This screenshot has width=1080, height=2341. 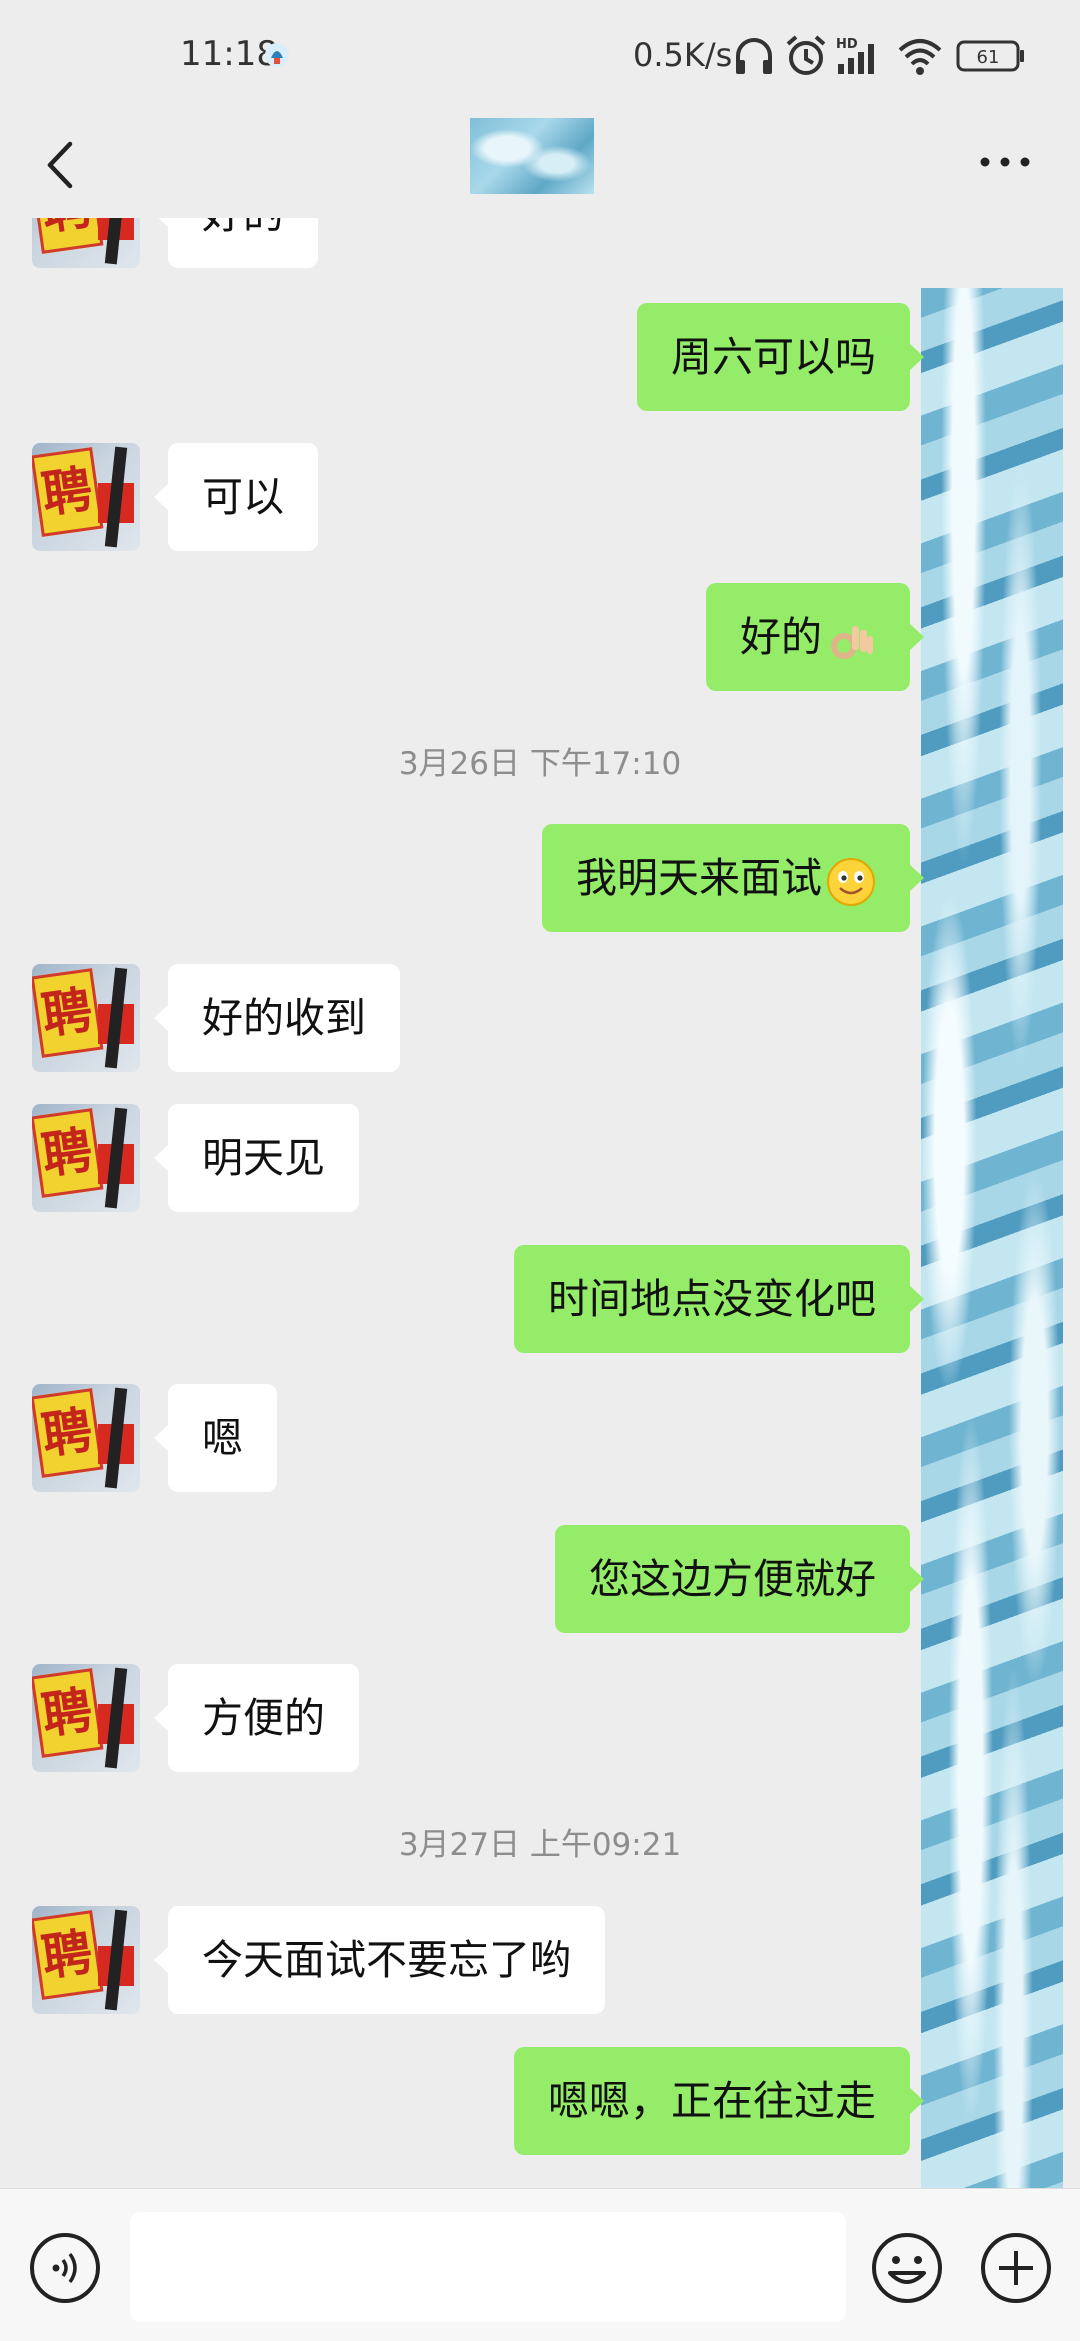 What do you see at coordinates (540, 55) in the screenshot?
I see `status-bar: 11:18 0.5K/s HD 61` at bounding box center [540, 55].